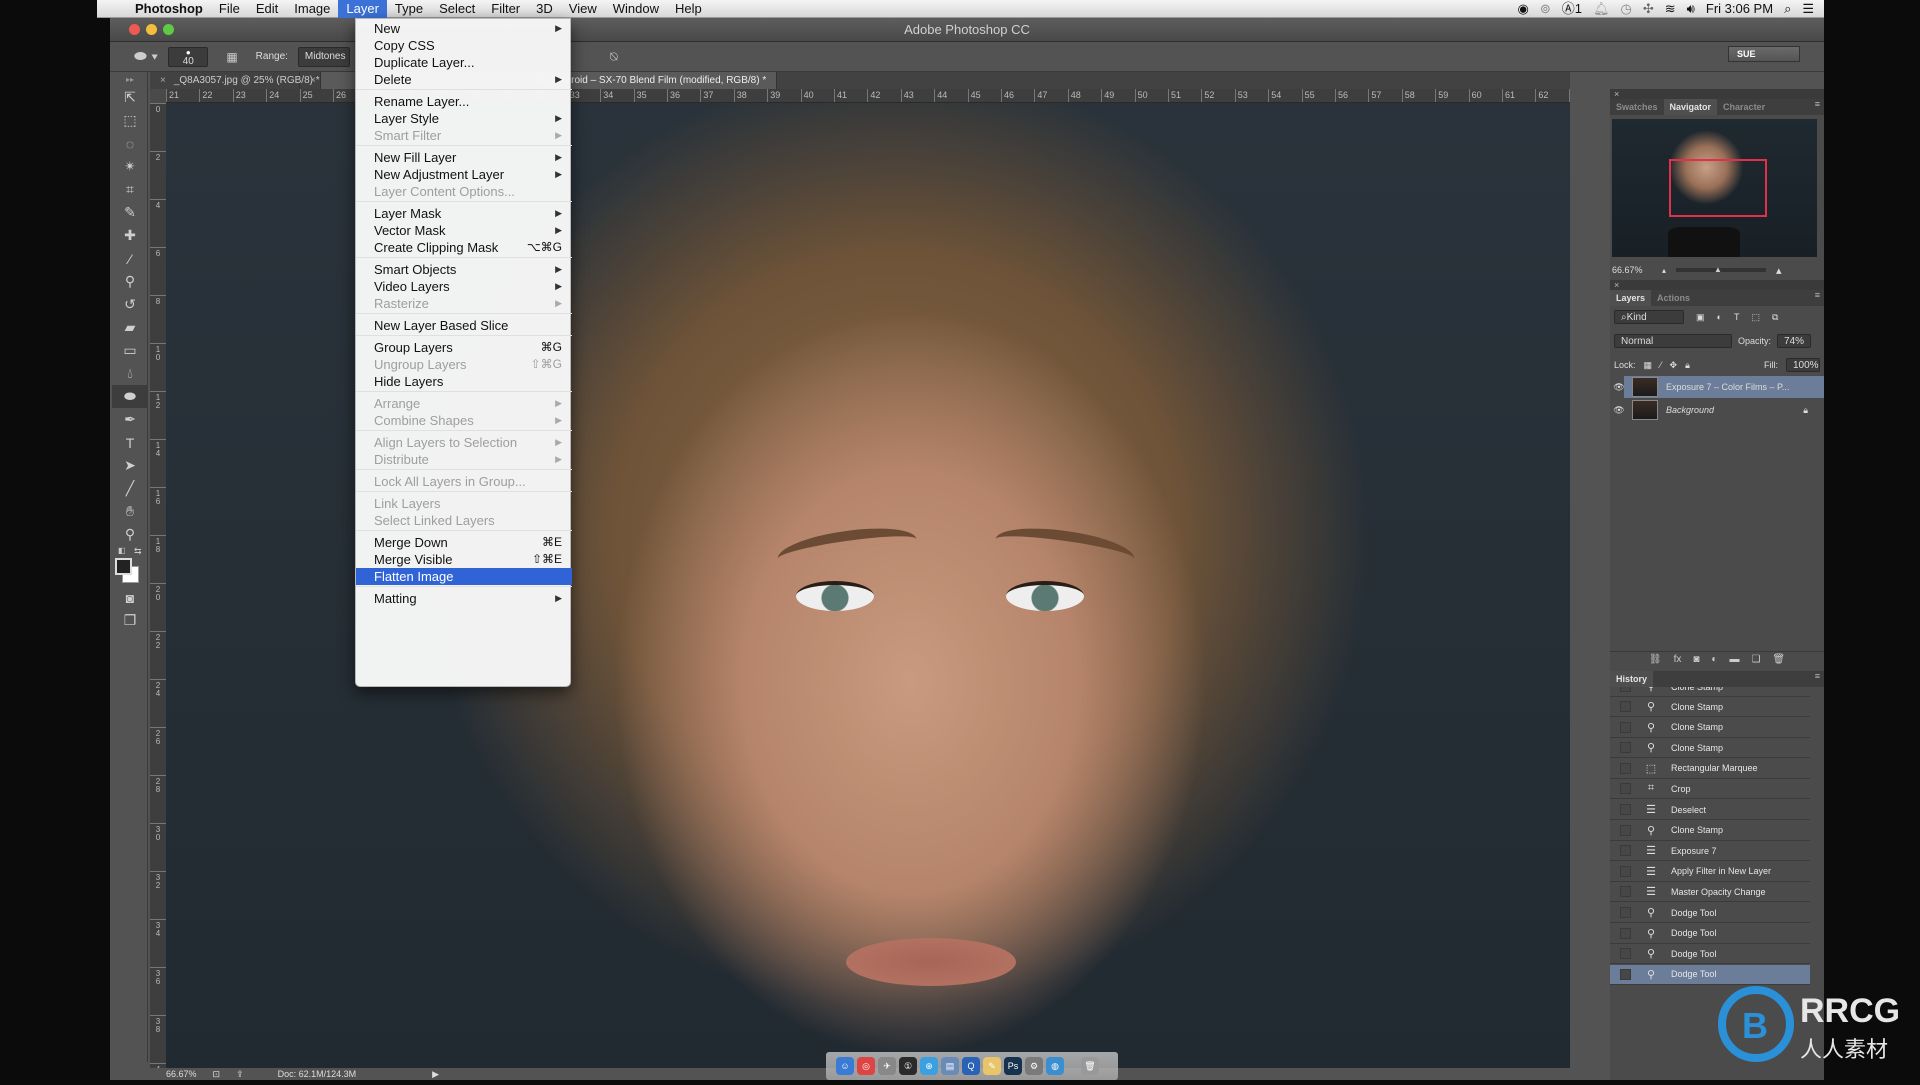 Image resolution: width=1920 pixels, height=1085 pixels. I want to click on lock-transparent-icon: ▦, so click(1648, 365).